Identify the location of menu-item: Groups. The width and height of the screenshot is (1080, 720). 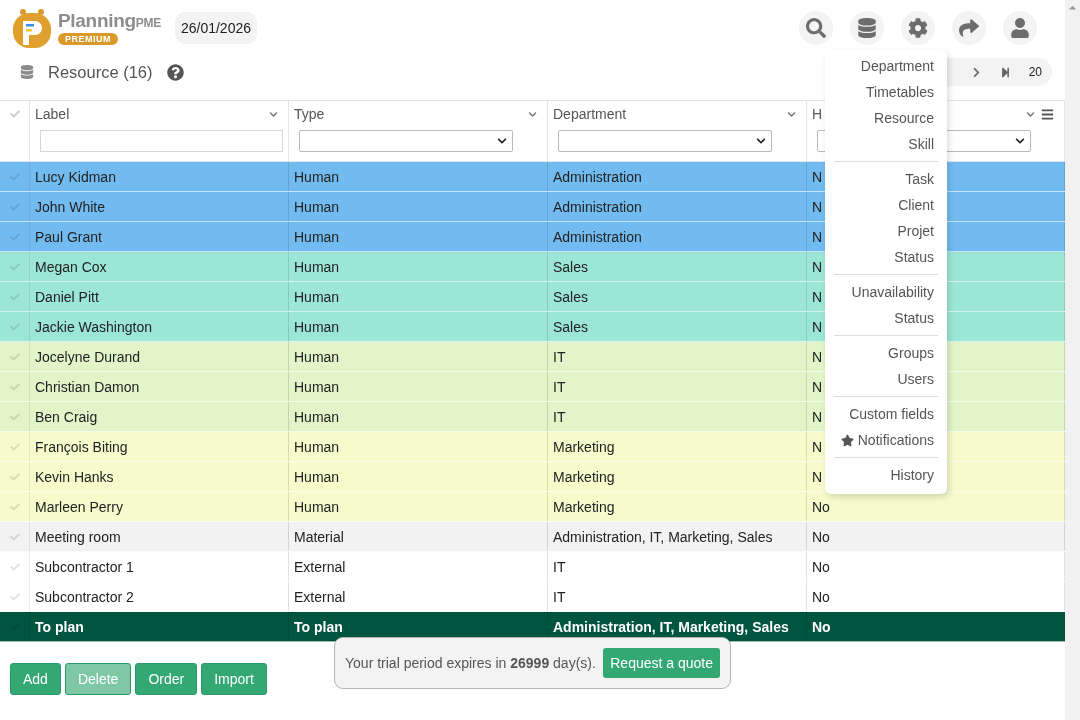
(886, 353).